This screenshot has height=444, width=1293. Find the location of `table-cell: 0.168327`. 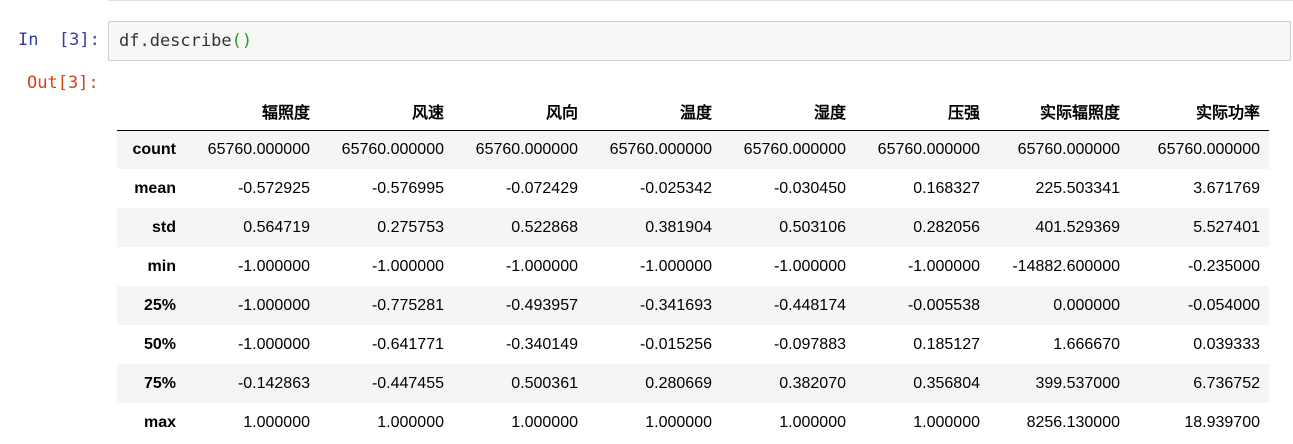

table-cell: 0.168327 is located at coordinates (946, 188).